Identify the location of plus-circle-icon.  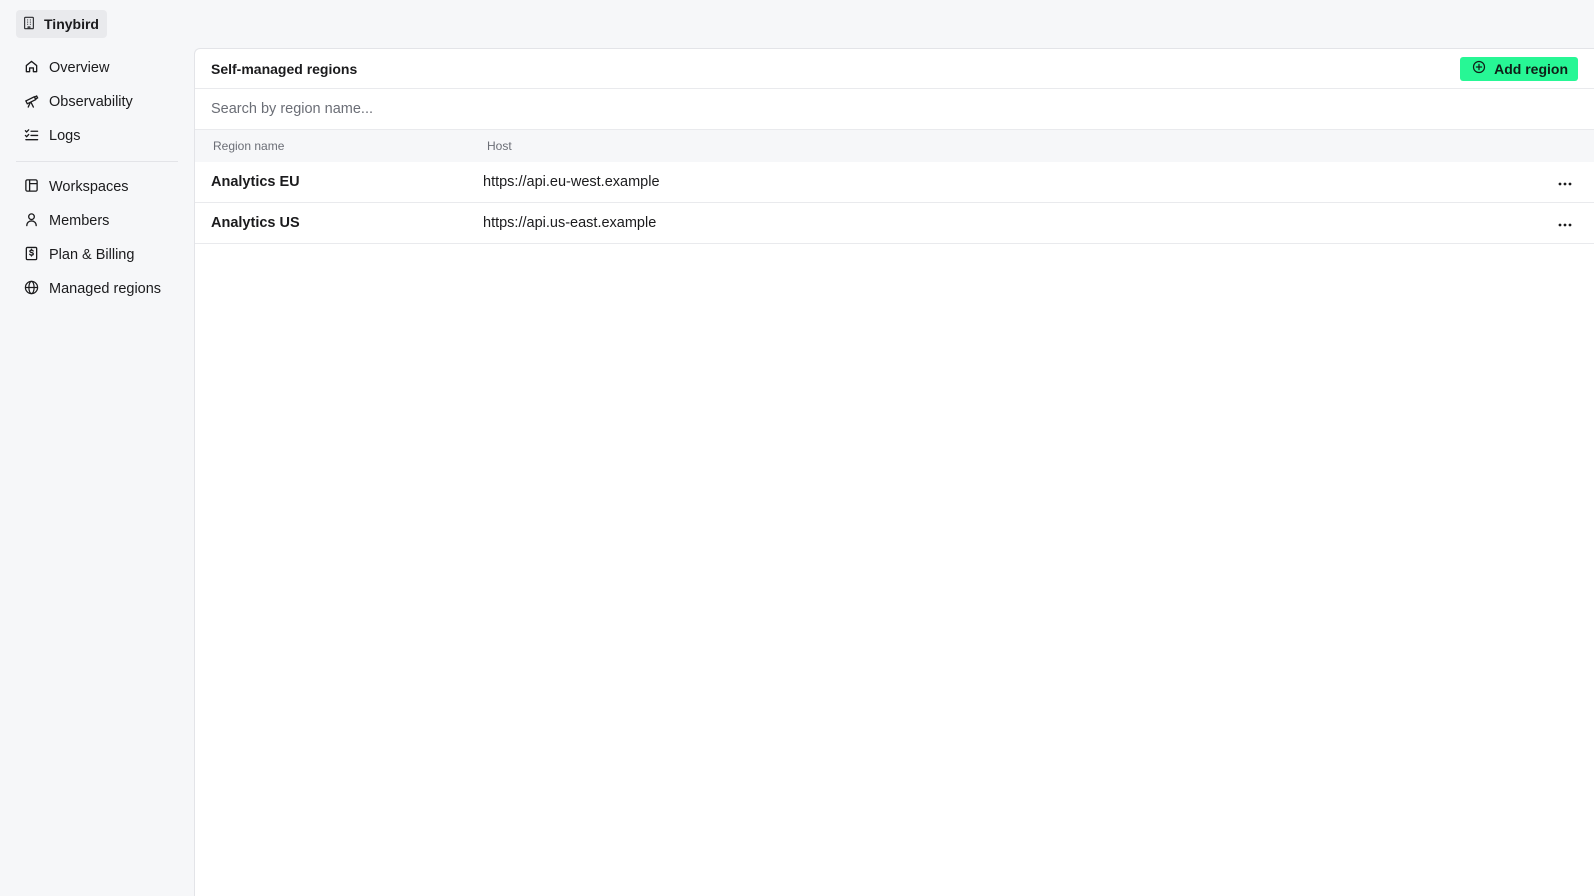
(1479, 68).